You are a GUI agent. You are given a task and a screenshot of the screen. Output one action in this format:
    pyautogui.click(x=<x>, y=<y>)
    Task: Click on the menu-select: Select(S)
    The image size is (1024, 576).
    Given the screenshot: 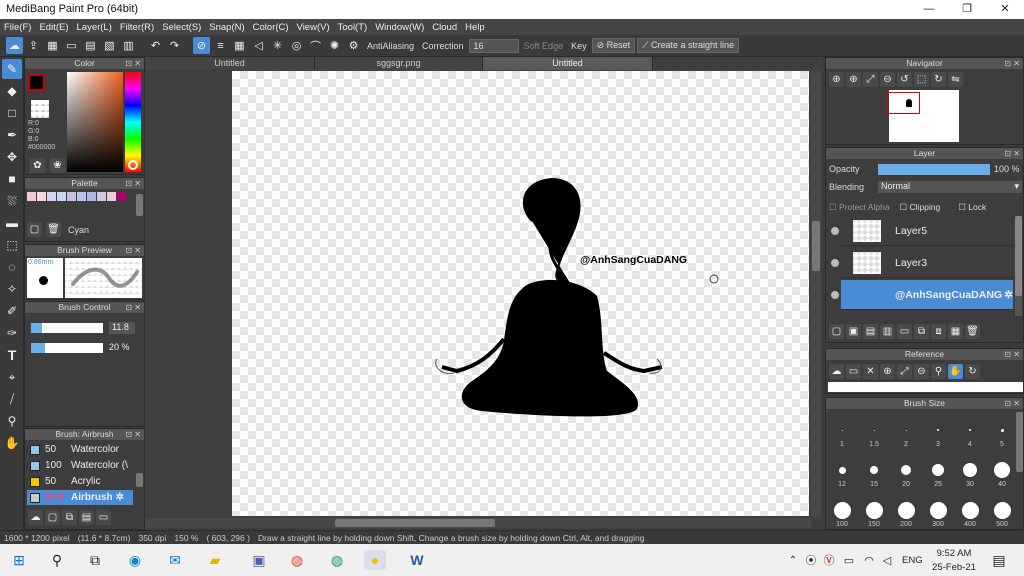 What is the action you would take?
    pyautogui.click(x=181, y=27)
    